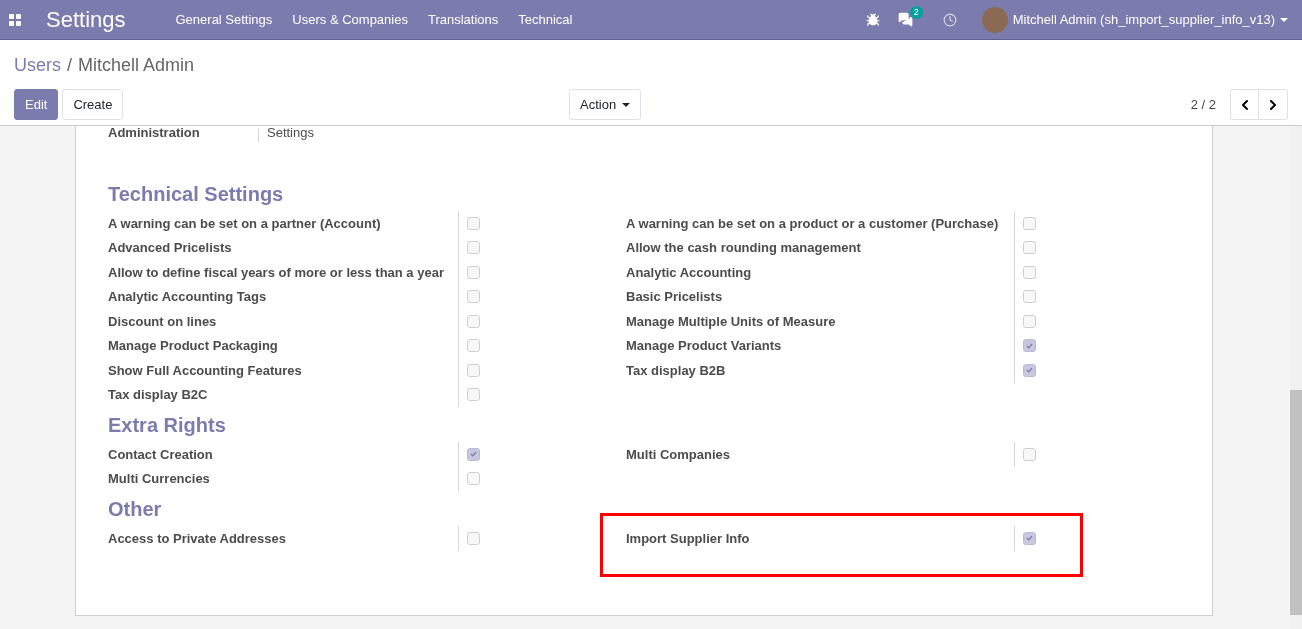 This screenshot has width=1302, height=629. What do you see at coordinates (136, 65) in the screenshot?
I see `breadcrumb-current: Mitchell Admin` at bounding box center [136, 65].